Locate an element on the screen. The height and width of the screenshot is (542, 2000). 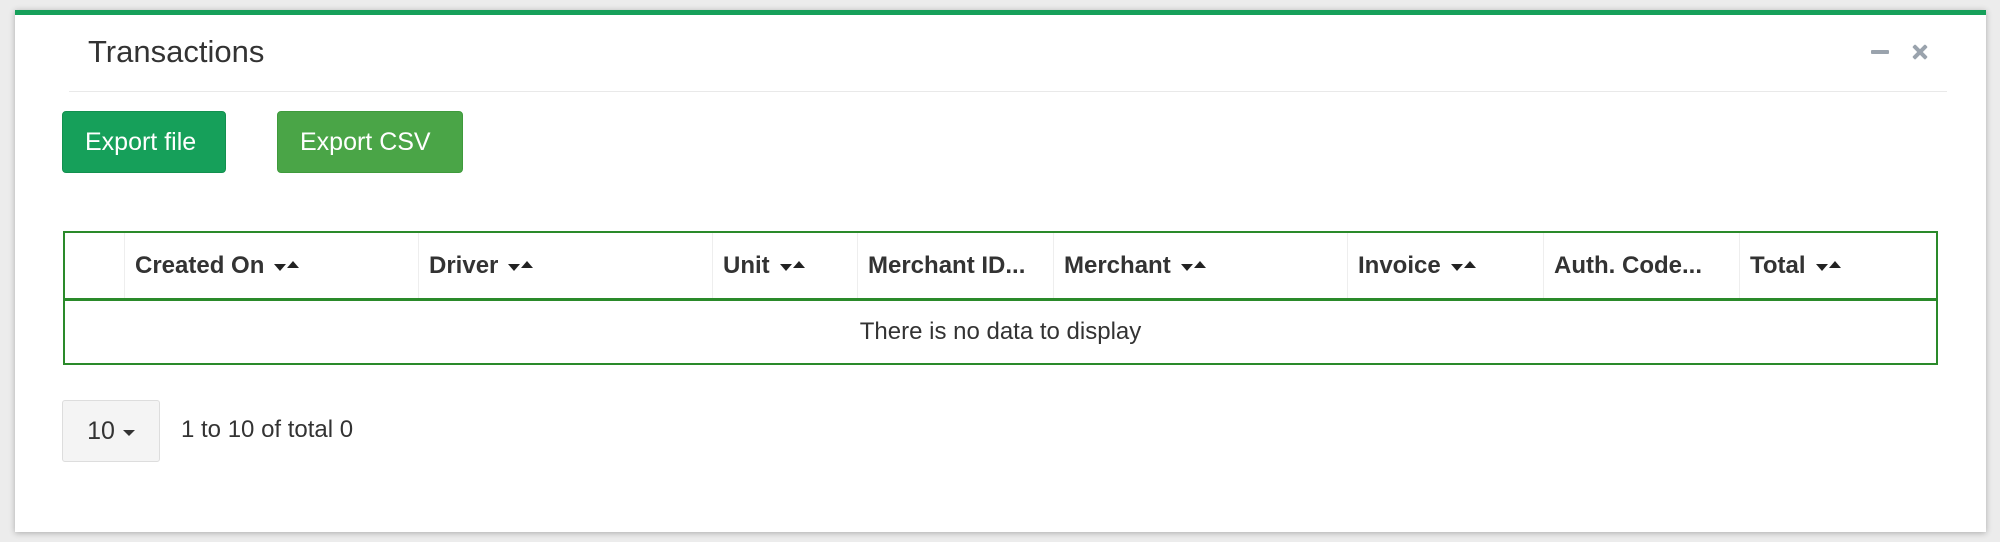
column-header-created-on: Created On is located at coordinates (272, 265).